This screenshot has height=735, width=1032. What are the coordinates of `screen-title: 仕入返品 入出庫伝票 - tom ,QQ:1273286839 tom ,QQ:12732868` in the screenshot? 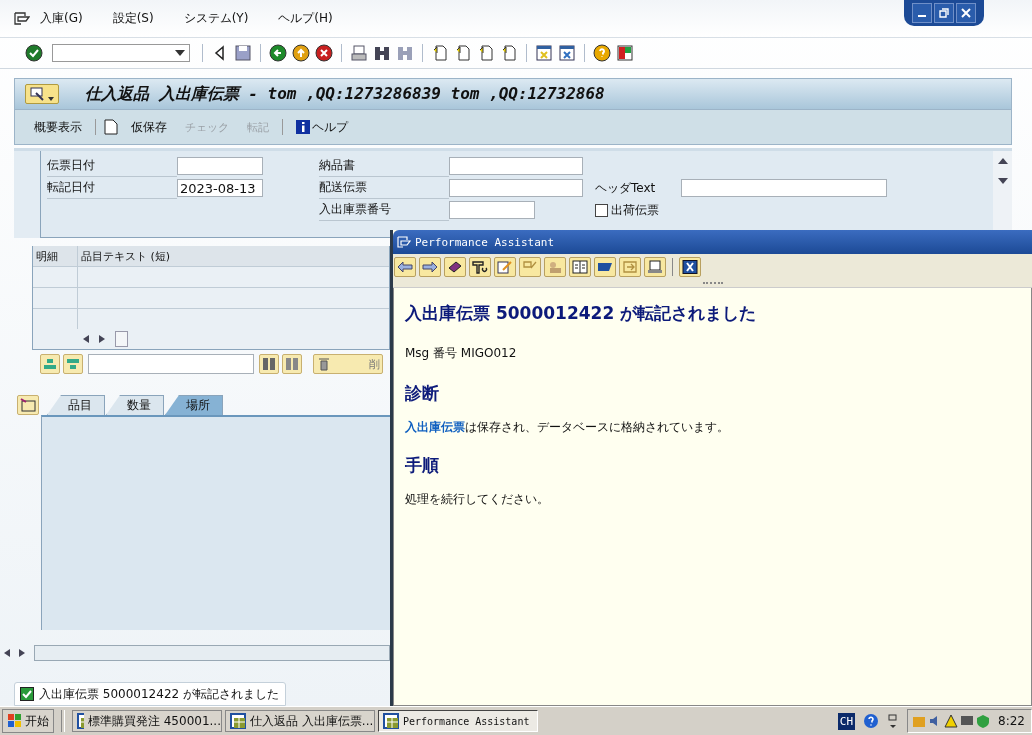 It's located at (345, 94).